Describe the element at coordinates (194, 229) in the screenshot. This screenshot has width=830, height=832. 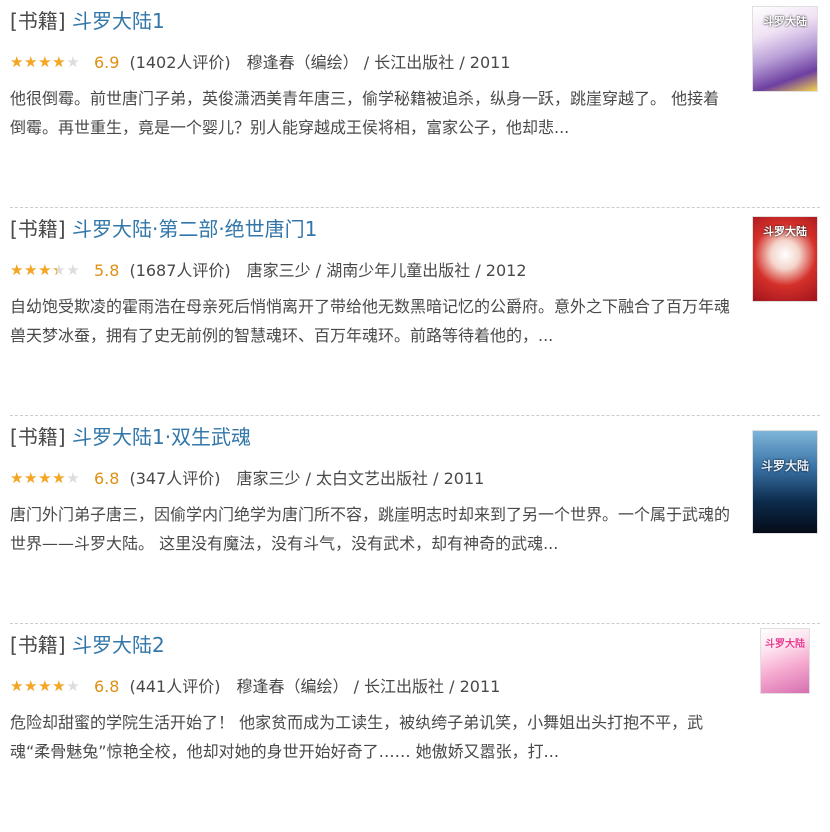
I see `result-title-link: 斗罗大陆·第二部·绝世唐门1` at that location.